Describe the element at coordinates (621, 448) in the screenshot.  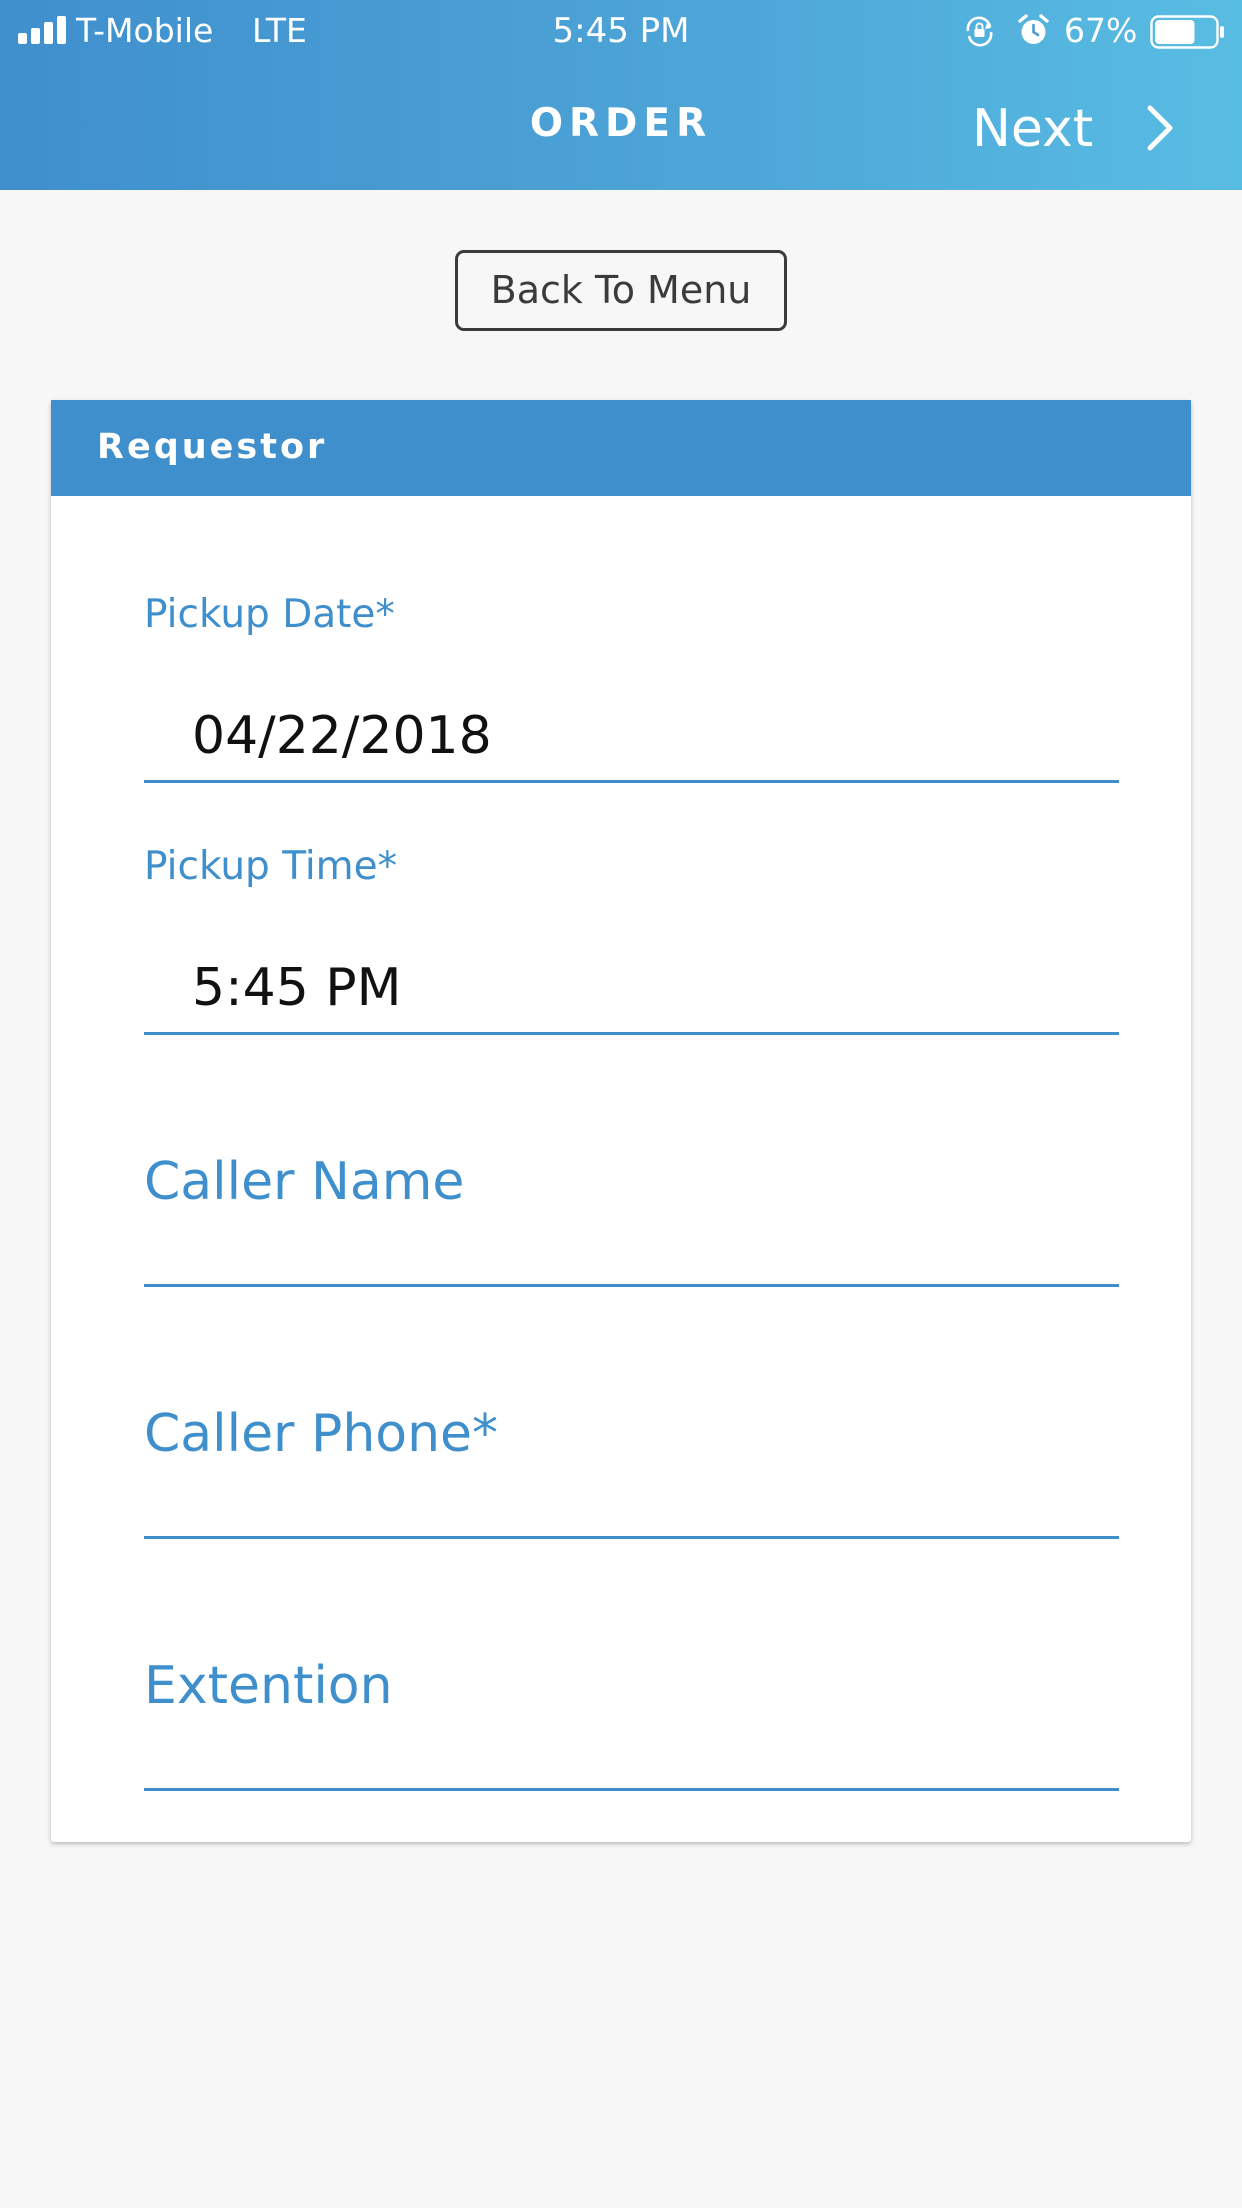
I see `card-header: Requestor` at that location.